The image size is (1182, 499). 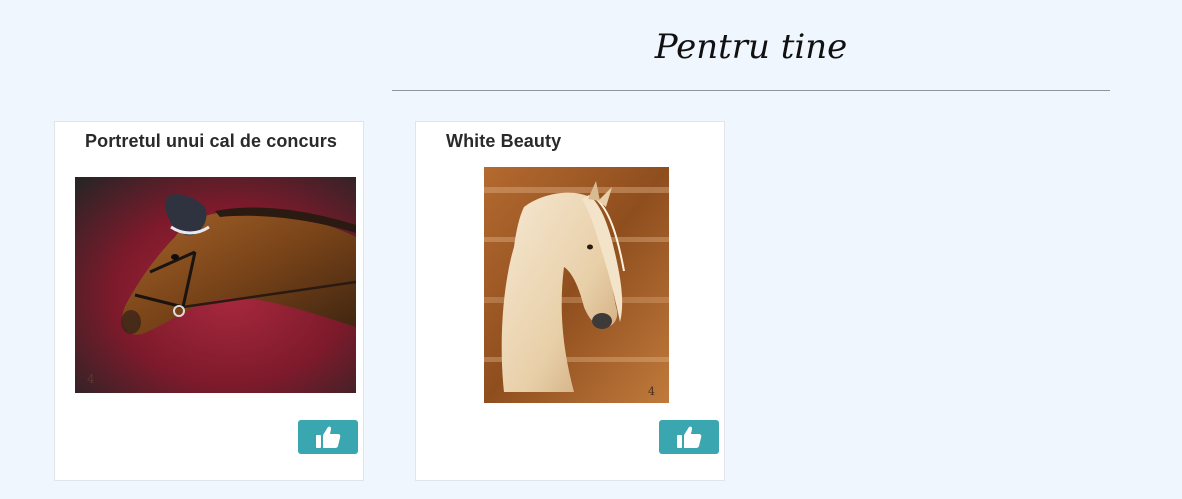 What do you see at coordinates (751, 90) in the screenshot?
I see `section-divider` at bounding box center [751, 90].